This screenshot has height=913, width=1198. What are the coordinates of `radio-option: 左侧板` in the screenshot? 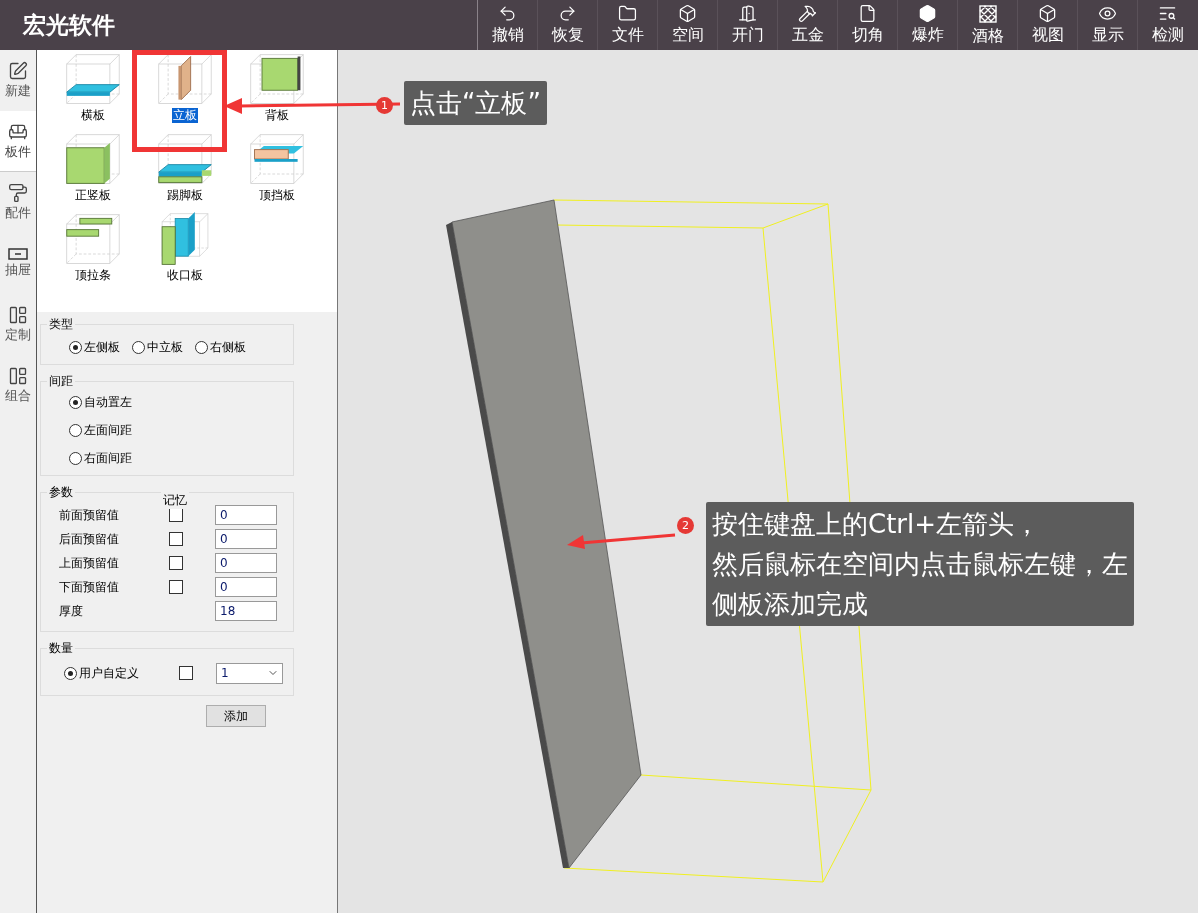 It's located at (94, 347).